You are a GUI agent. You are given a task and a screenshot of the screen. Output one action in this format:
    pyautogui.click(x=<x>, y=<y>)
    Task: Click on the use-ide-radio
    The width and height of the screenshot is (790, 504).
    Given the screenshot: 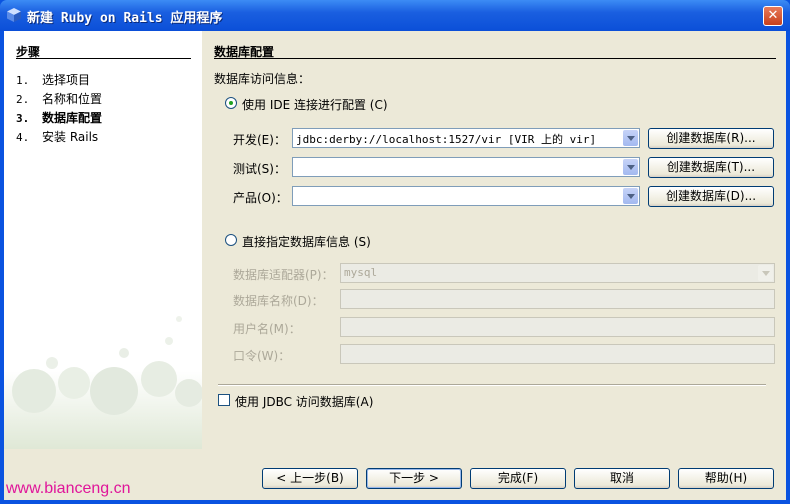 What is the action you would take?
    pyautogui.click(x=231, y=103)
    